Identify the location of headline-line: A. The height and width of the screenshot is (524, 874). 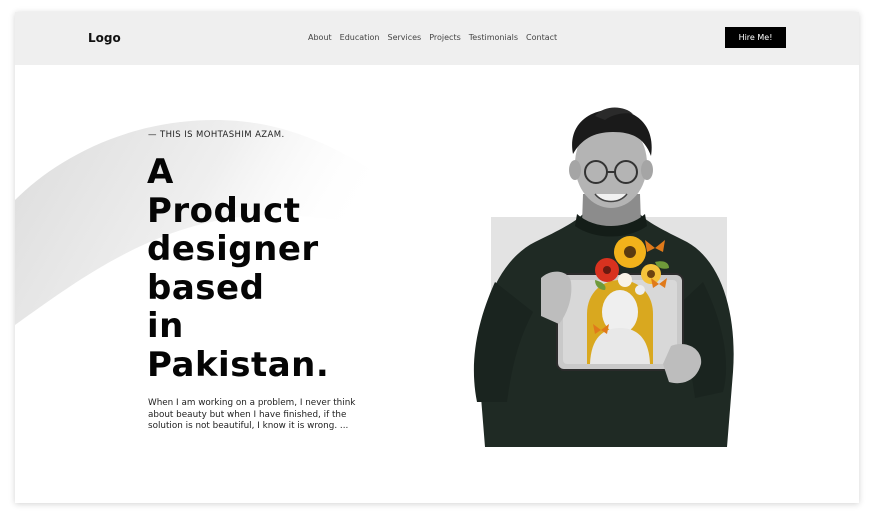
(160, 172).